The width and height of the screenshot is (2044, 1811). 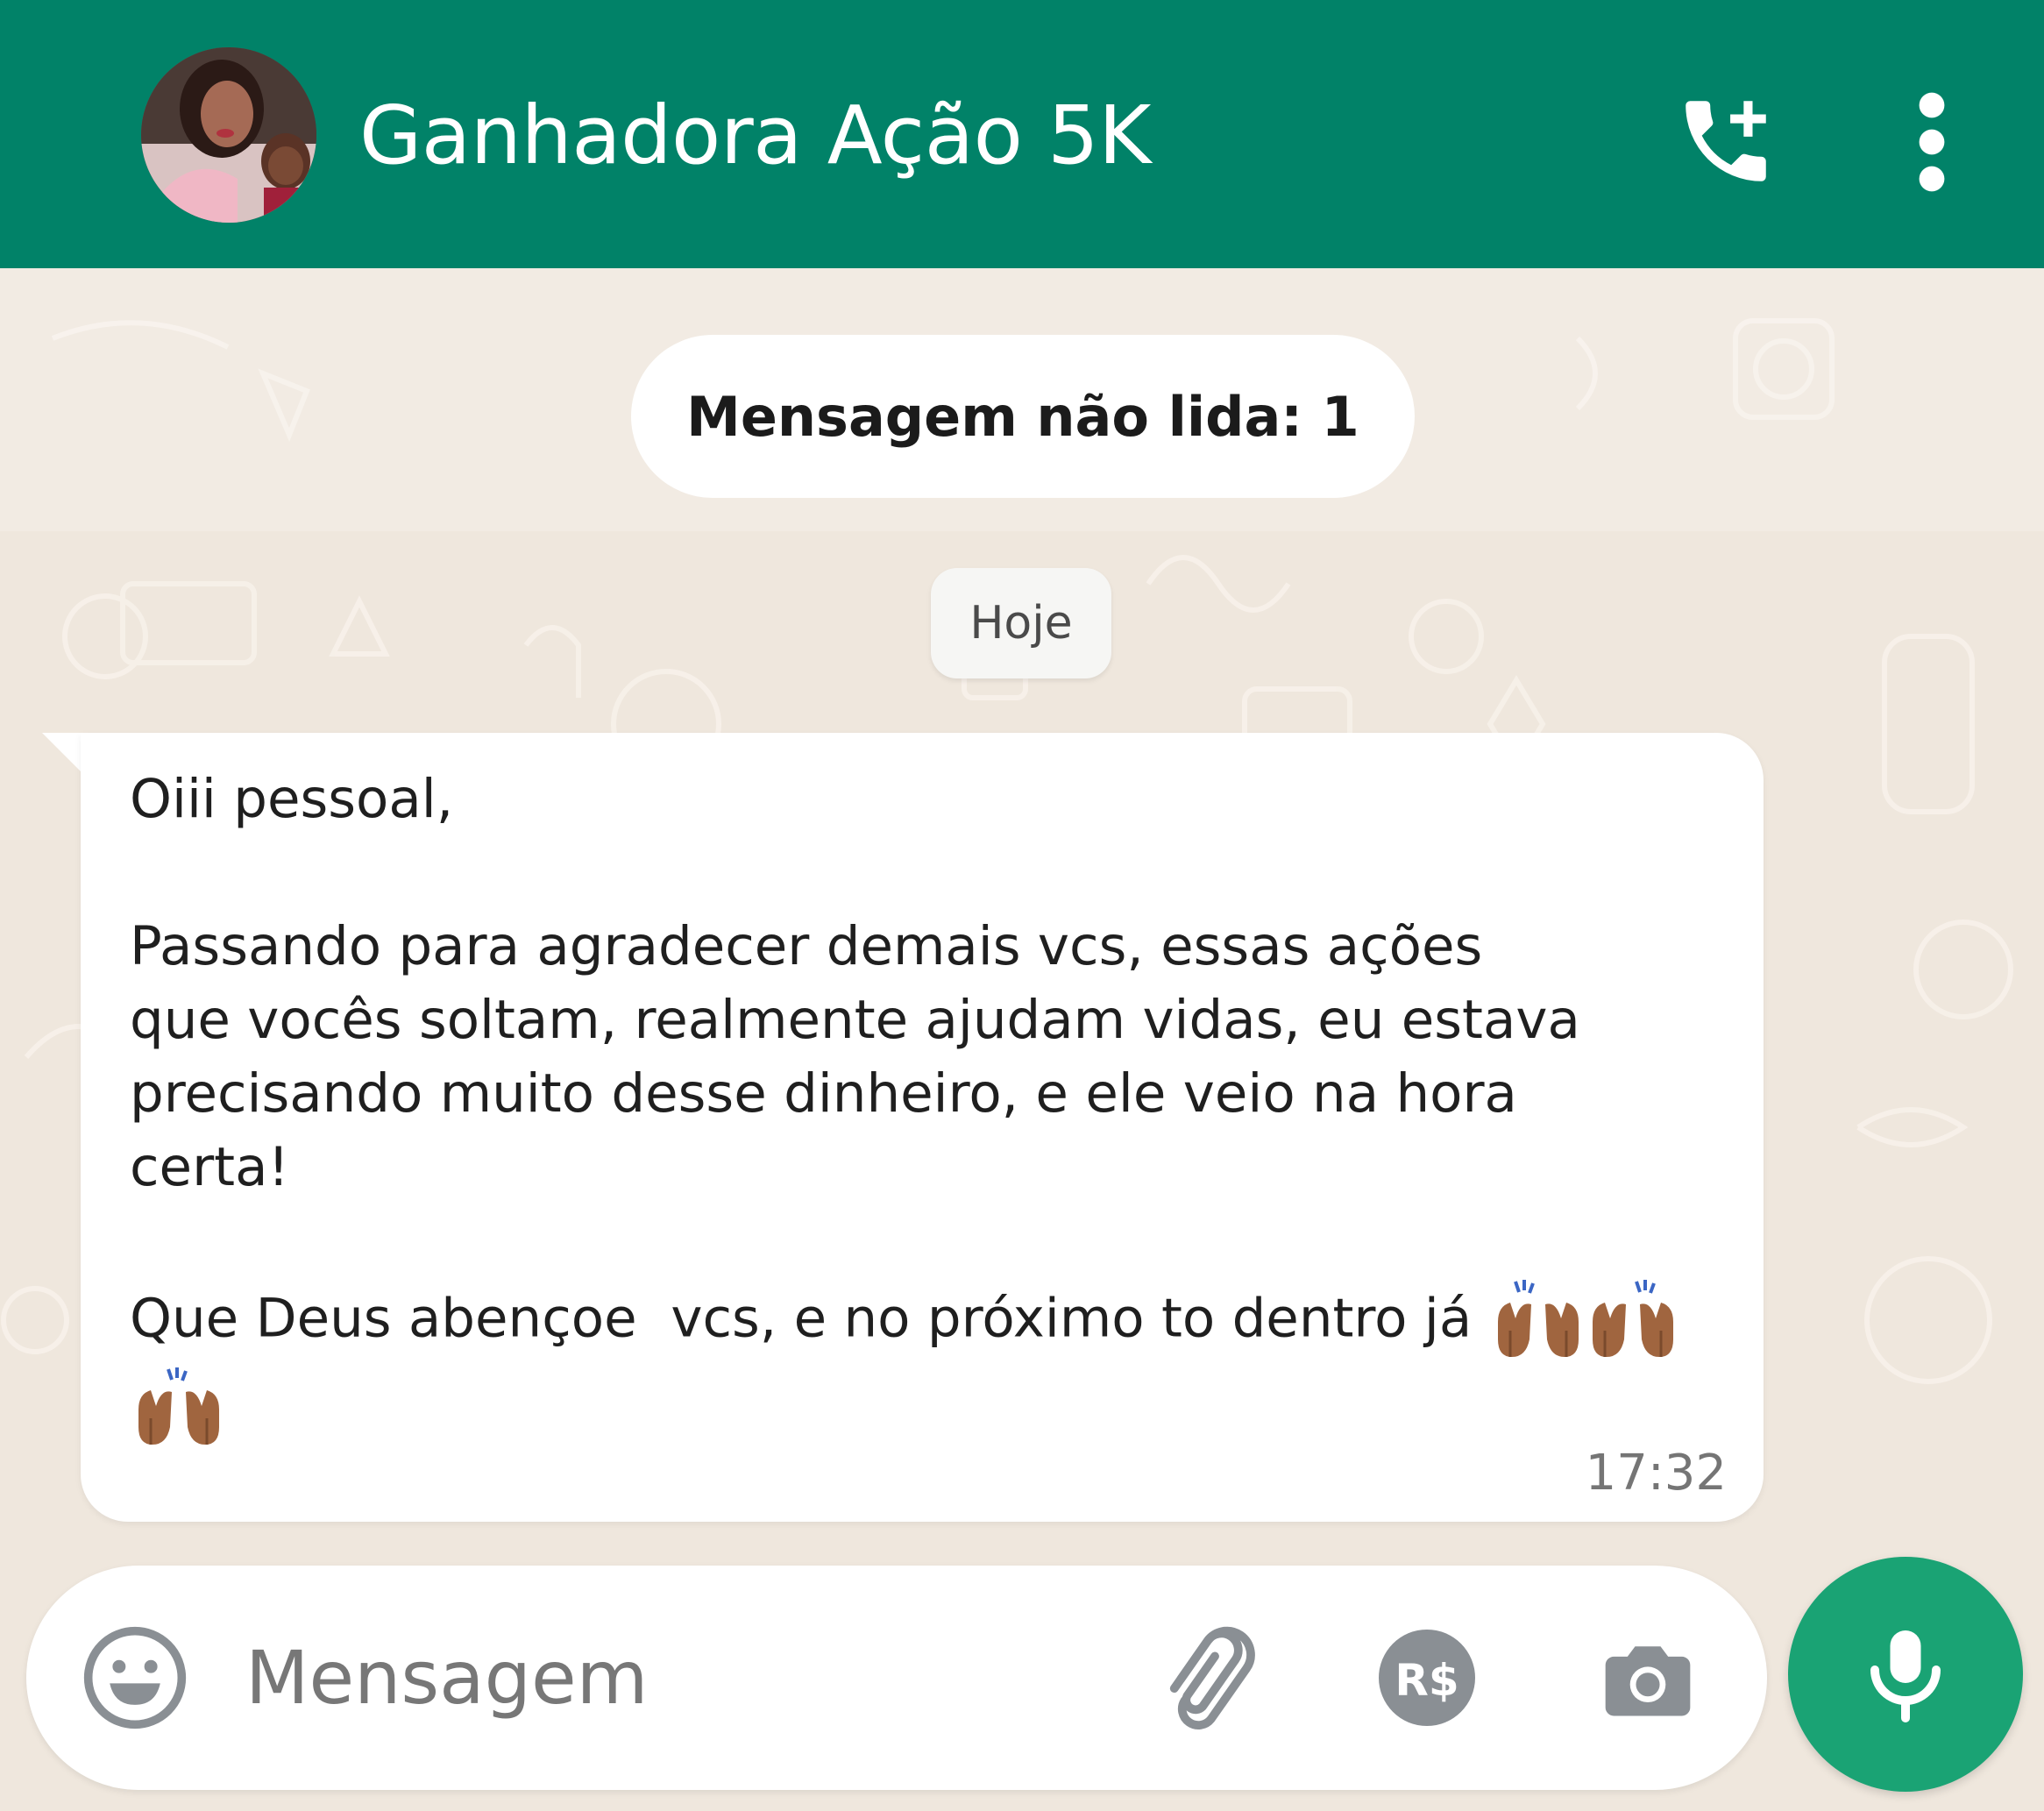 I want to click on chat-header: Ganhadora Ação 5K, so click(x=1022, y=134).